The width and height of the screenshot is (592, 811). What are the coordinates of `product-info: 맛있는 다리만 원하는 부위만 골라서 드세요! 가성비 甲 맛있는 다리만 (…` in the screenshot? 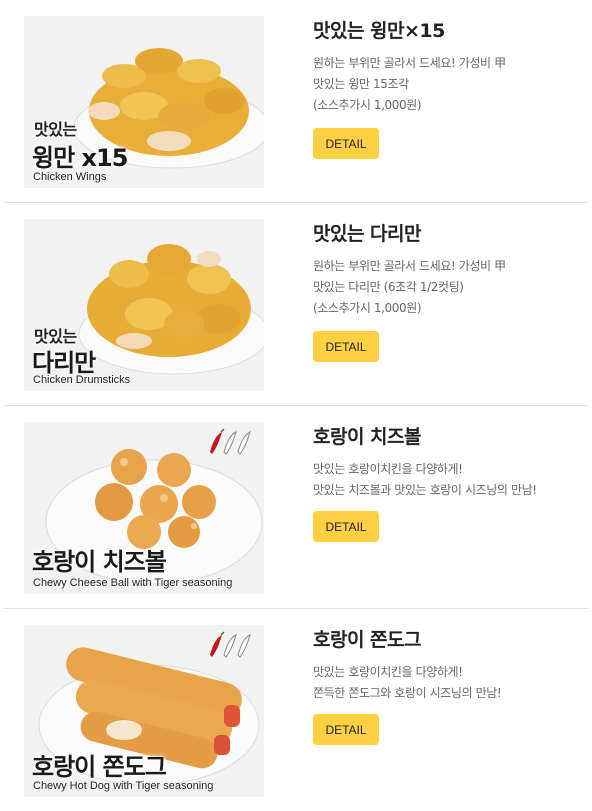 It's located at (448, 269).